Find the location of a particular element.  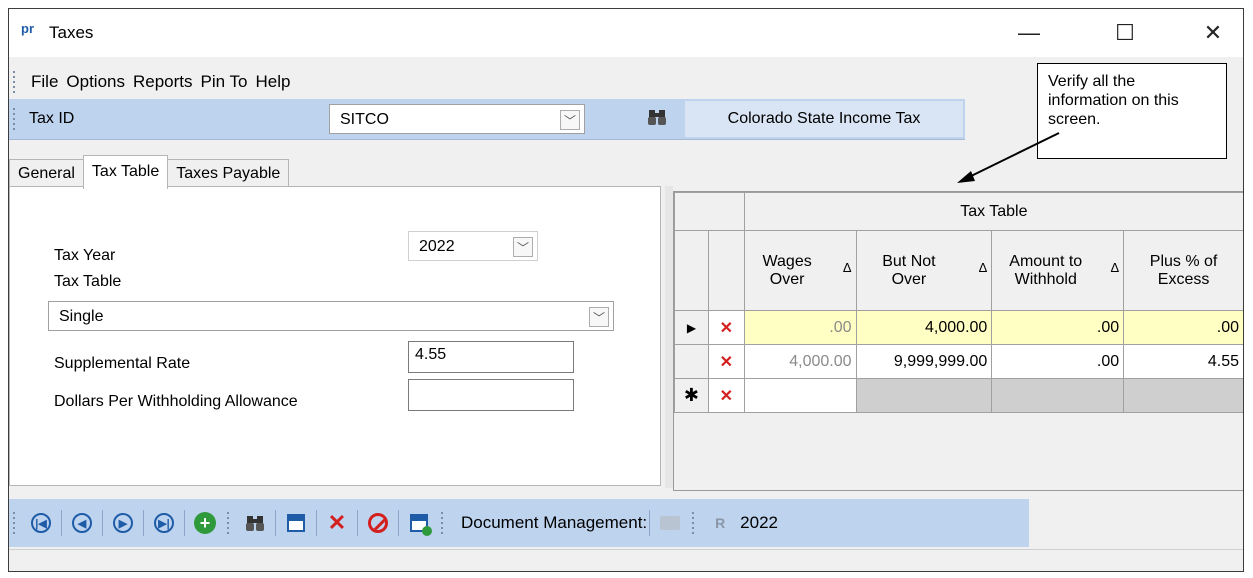

callout-arrow is located at coordinates (1008, 157).